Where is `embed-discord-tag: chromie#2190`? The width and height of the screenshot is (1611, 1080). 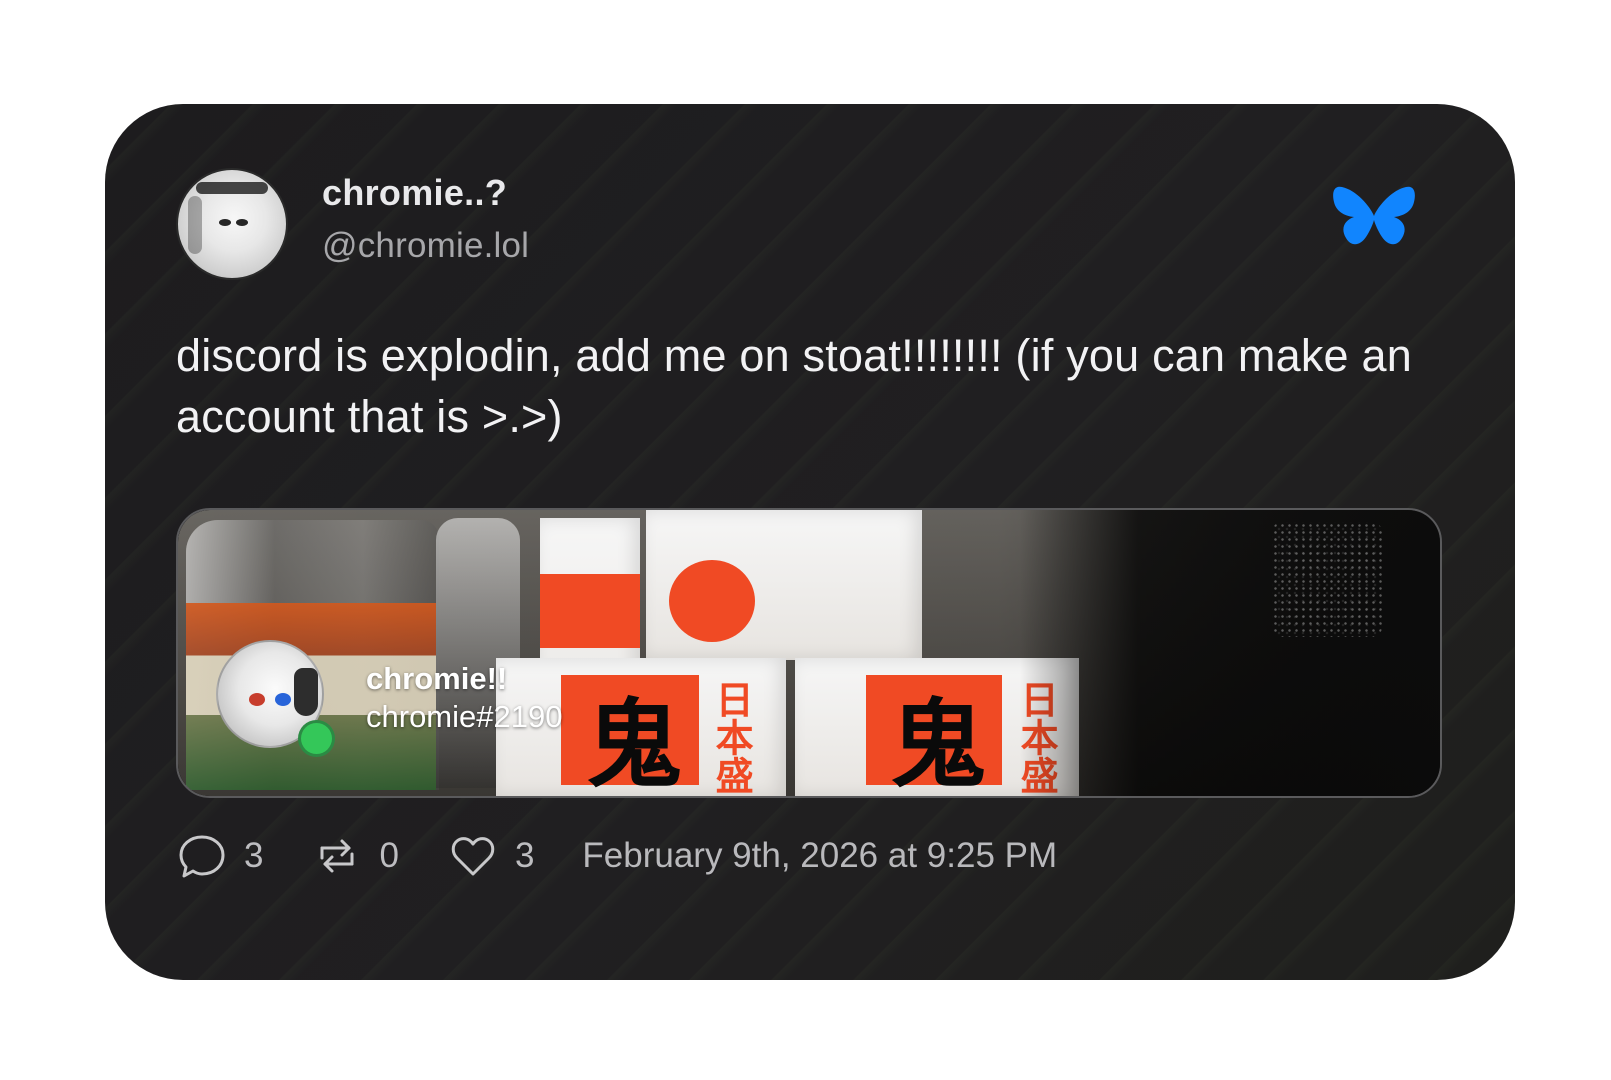
embed-discord-tag: chromie#2190 is located at coordinates (464, 717).